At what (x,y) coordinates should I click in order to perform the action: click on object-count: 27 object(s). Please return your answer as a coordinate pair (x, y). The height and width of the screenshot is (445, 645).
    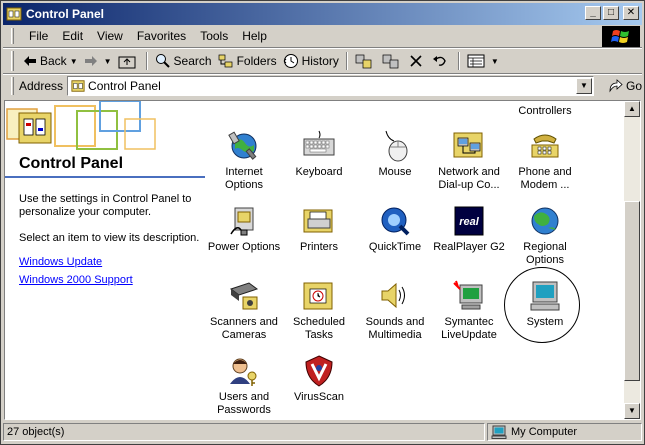
    Looking at the image, I should click on (244, 432).